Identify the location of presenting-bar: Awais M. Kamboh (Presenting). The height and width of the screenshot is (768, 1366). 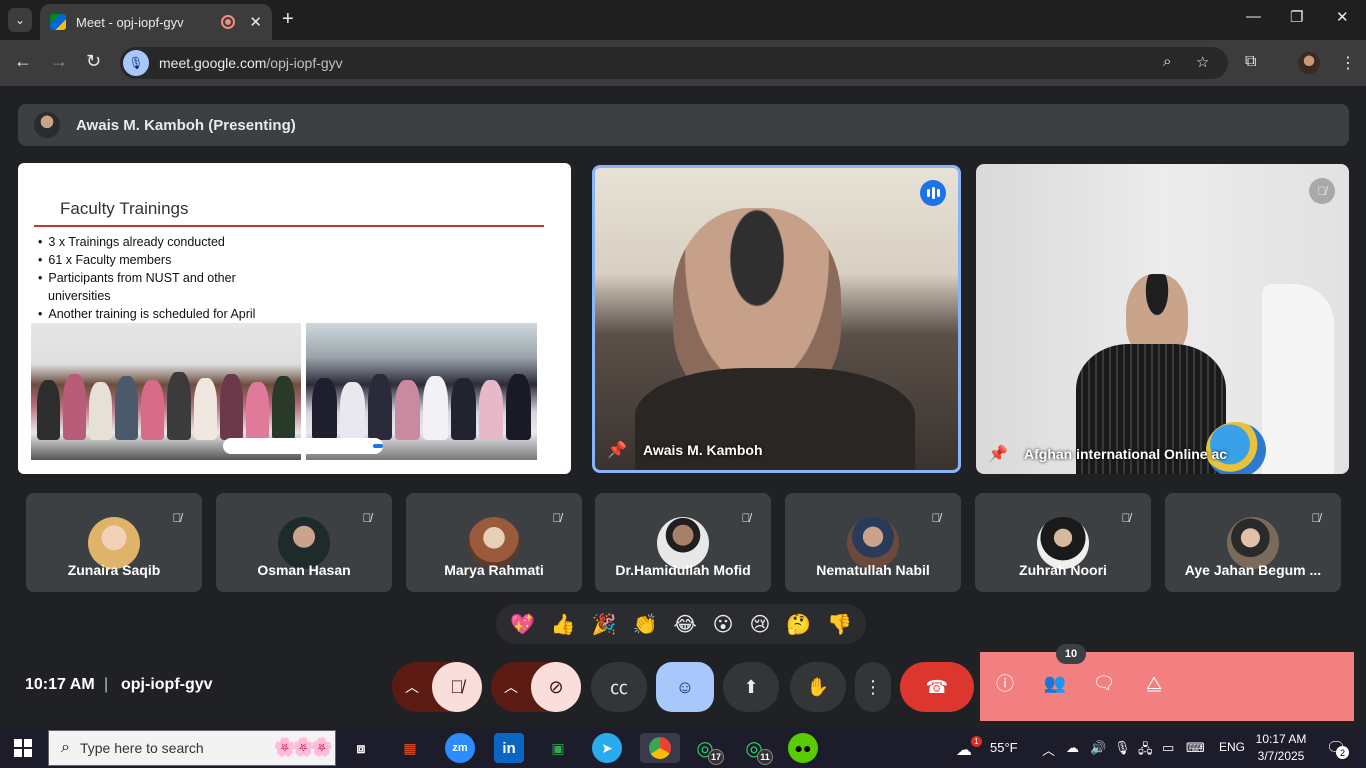
(683, 125).